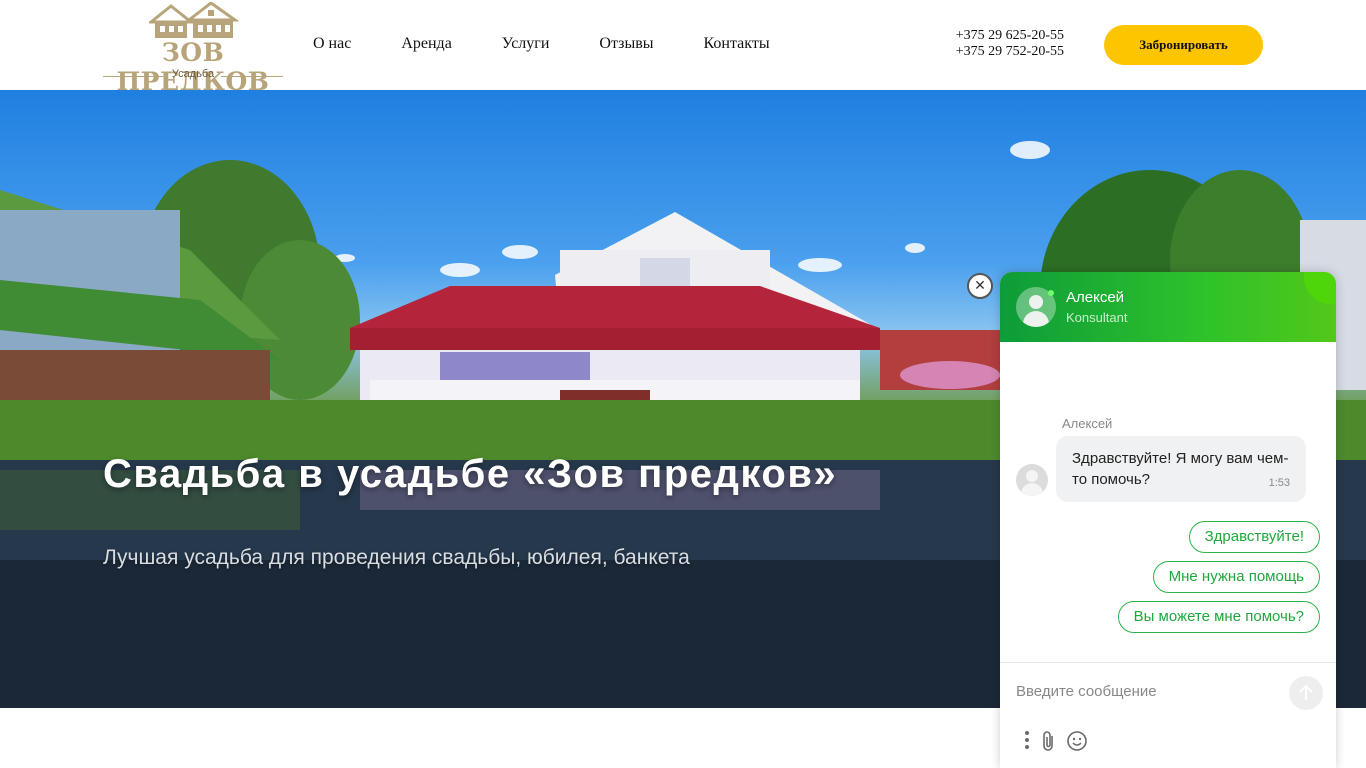  I want to click on agent-role: Konsultant, so click(1097, 317).